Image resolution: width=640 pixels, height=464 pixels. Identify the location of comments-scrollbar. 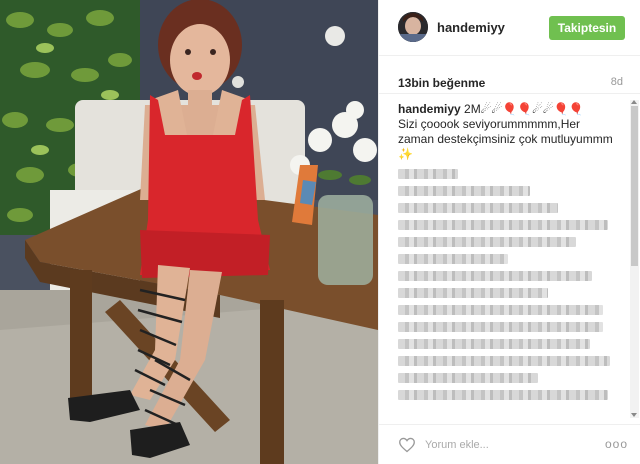
(634, 259).